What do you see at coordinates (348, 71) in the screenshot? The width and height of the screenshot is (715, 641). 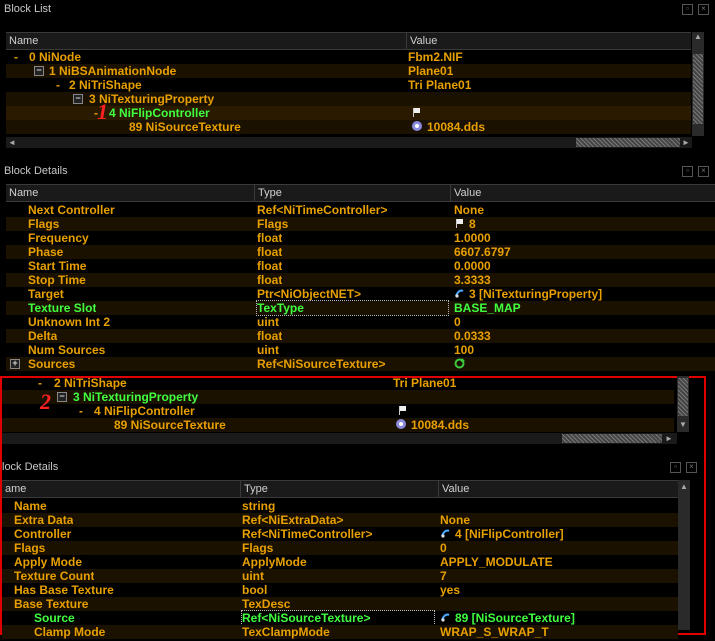 I see `tree-row: − 1 NiBSAnimationNode Plane01` at bounding box center [348, 71].